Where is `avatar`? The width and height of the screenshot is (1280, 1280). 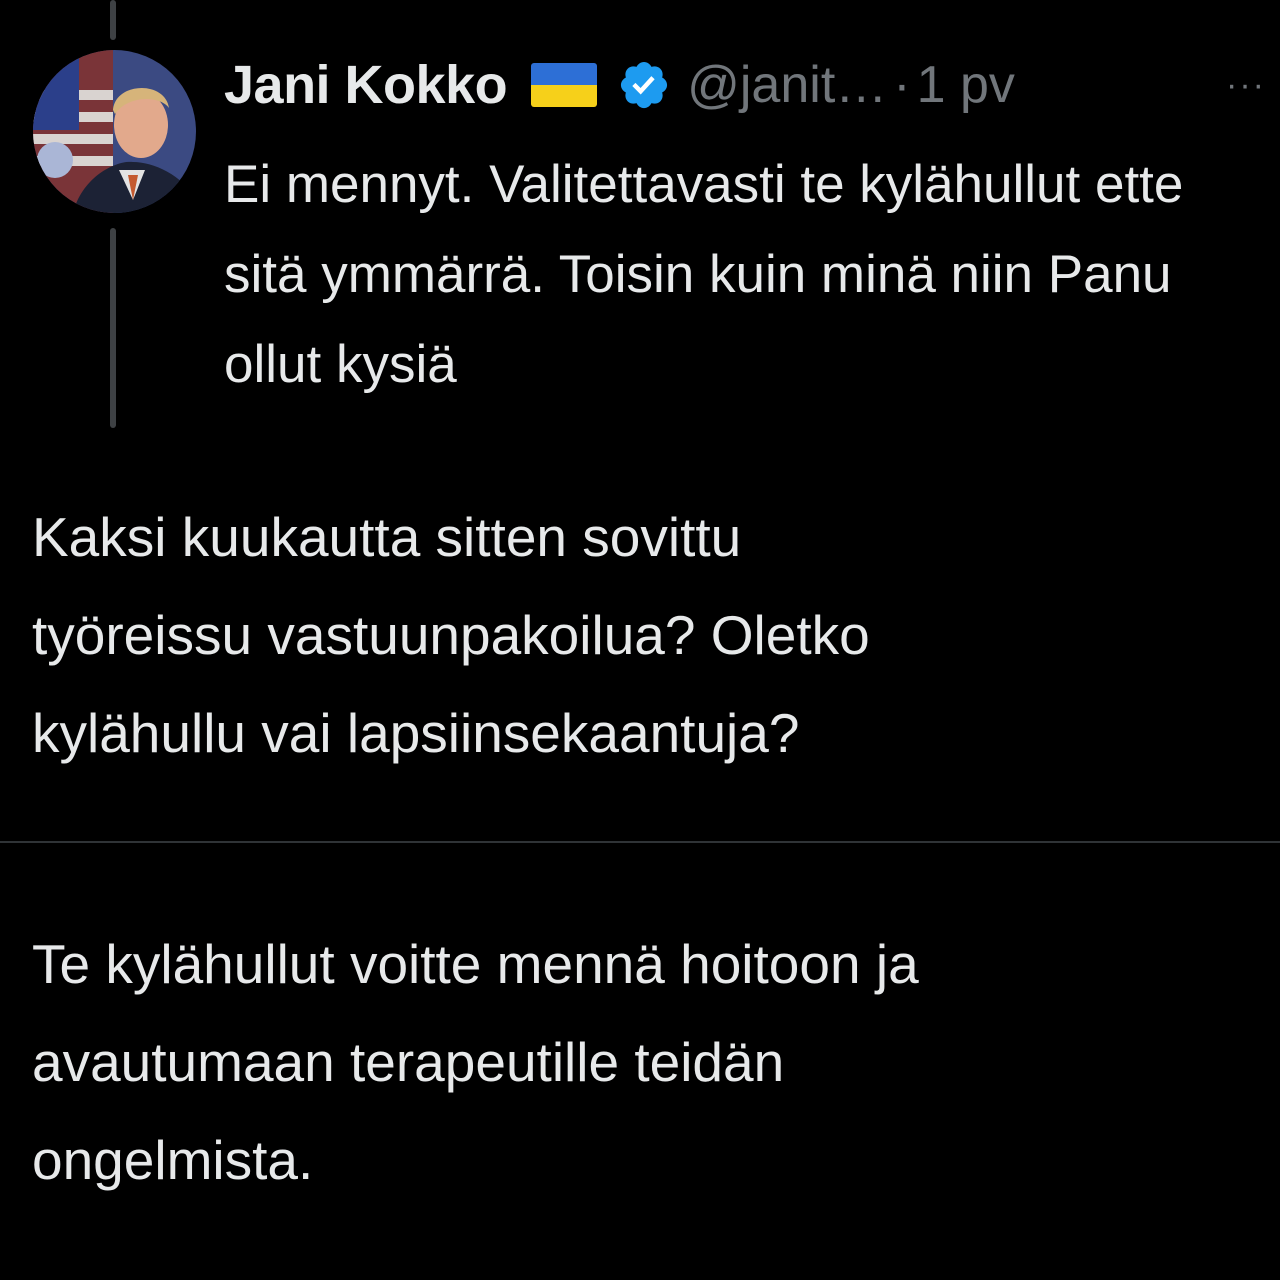
avatar is located at coordinates (114, 131).